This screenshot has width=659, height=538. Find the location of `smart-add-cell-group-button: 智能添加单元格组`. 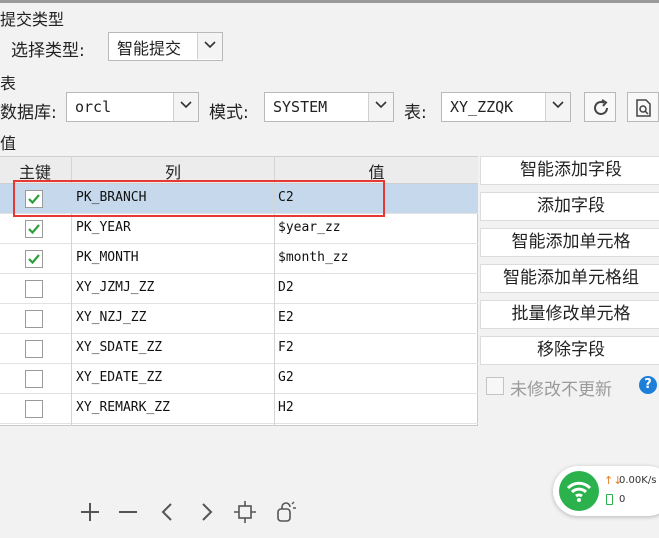

smart-add-cell-group-button: 智能添加单元格组 is located at coordinates (569, 278).